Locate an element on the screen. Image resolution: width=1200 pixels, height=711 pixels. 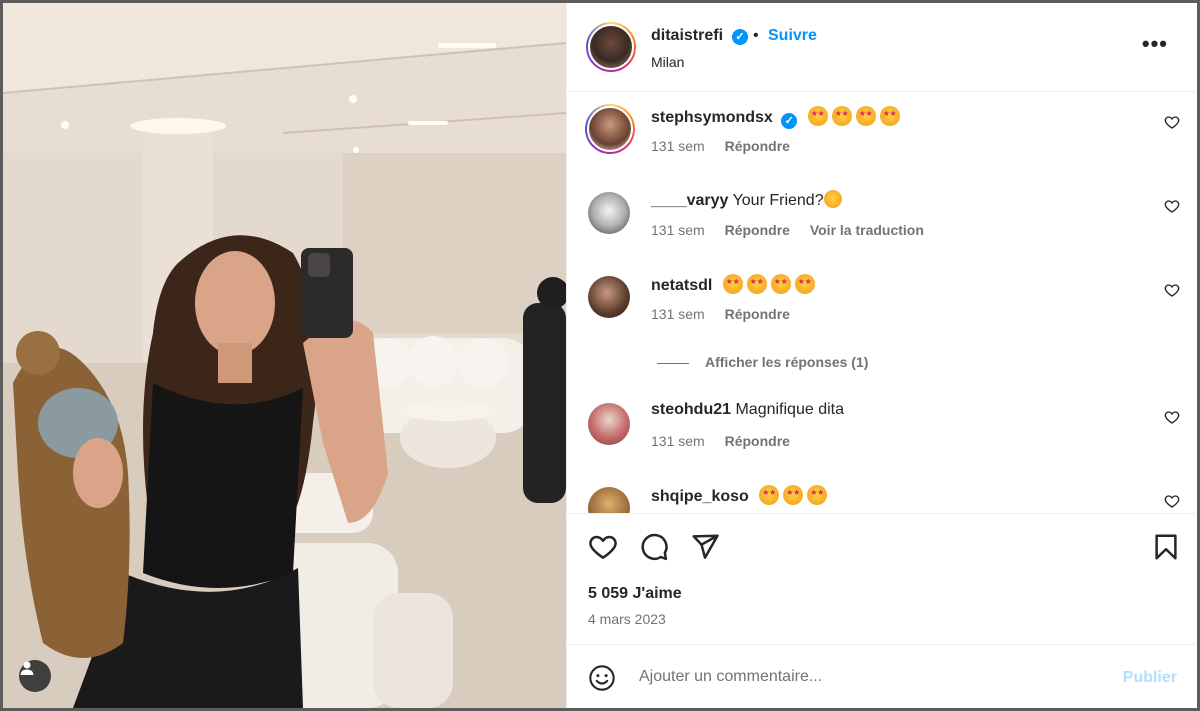
comment-composer: Publier is located at coordinates (882, 676).